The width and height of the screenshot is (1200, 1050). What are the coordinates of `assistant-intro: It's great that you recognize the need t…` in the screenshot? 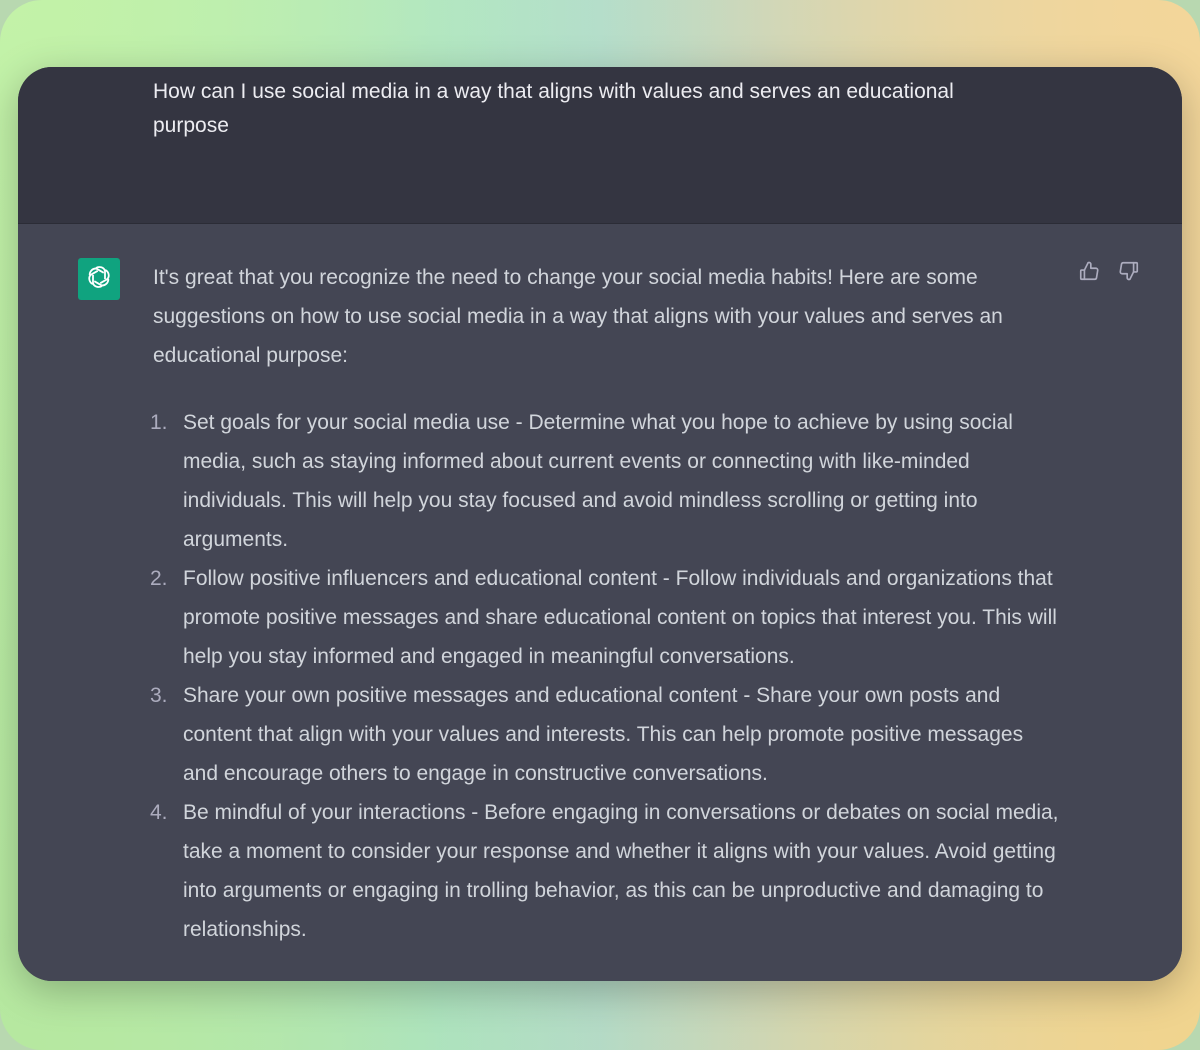 It's located at (578, 316).